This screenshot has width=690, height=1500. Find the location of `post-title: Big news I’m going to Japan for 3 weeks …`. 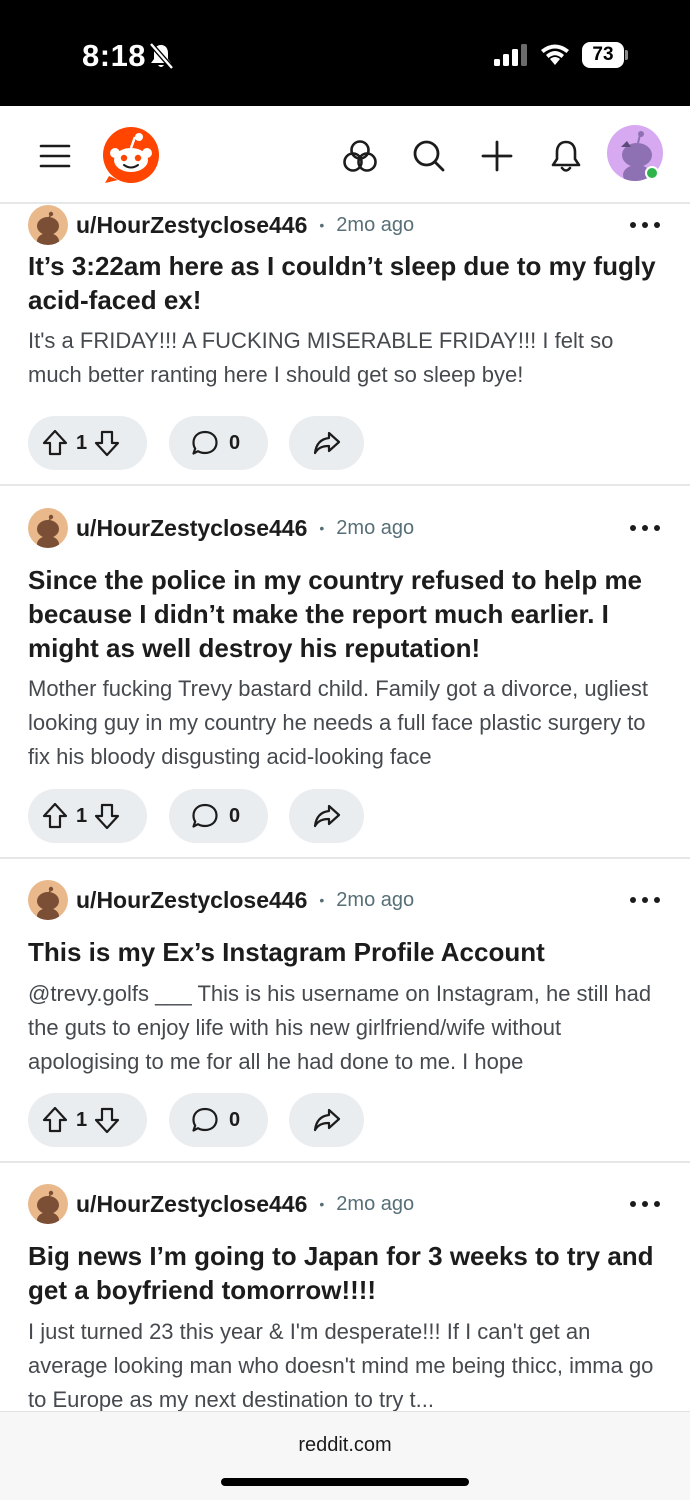

post-title: Big news I’m going to Japan for 3 weeks … is located at coordinates (346, 1273).